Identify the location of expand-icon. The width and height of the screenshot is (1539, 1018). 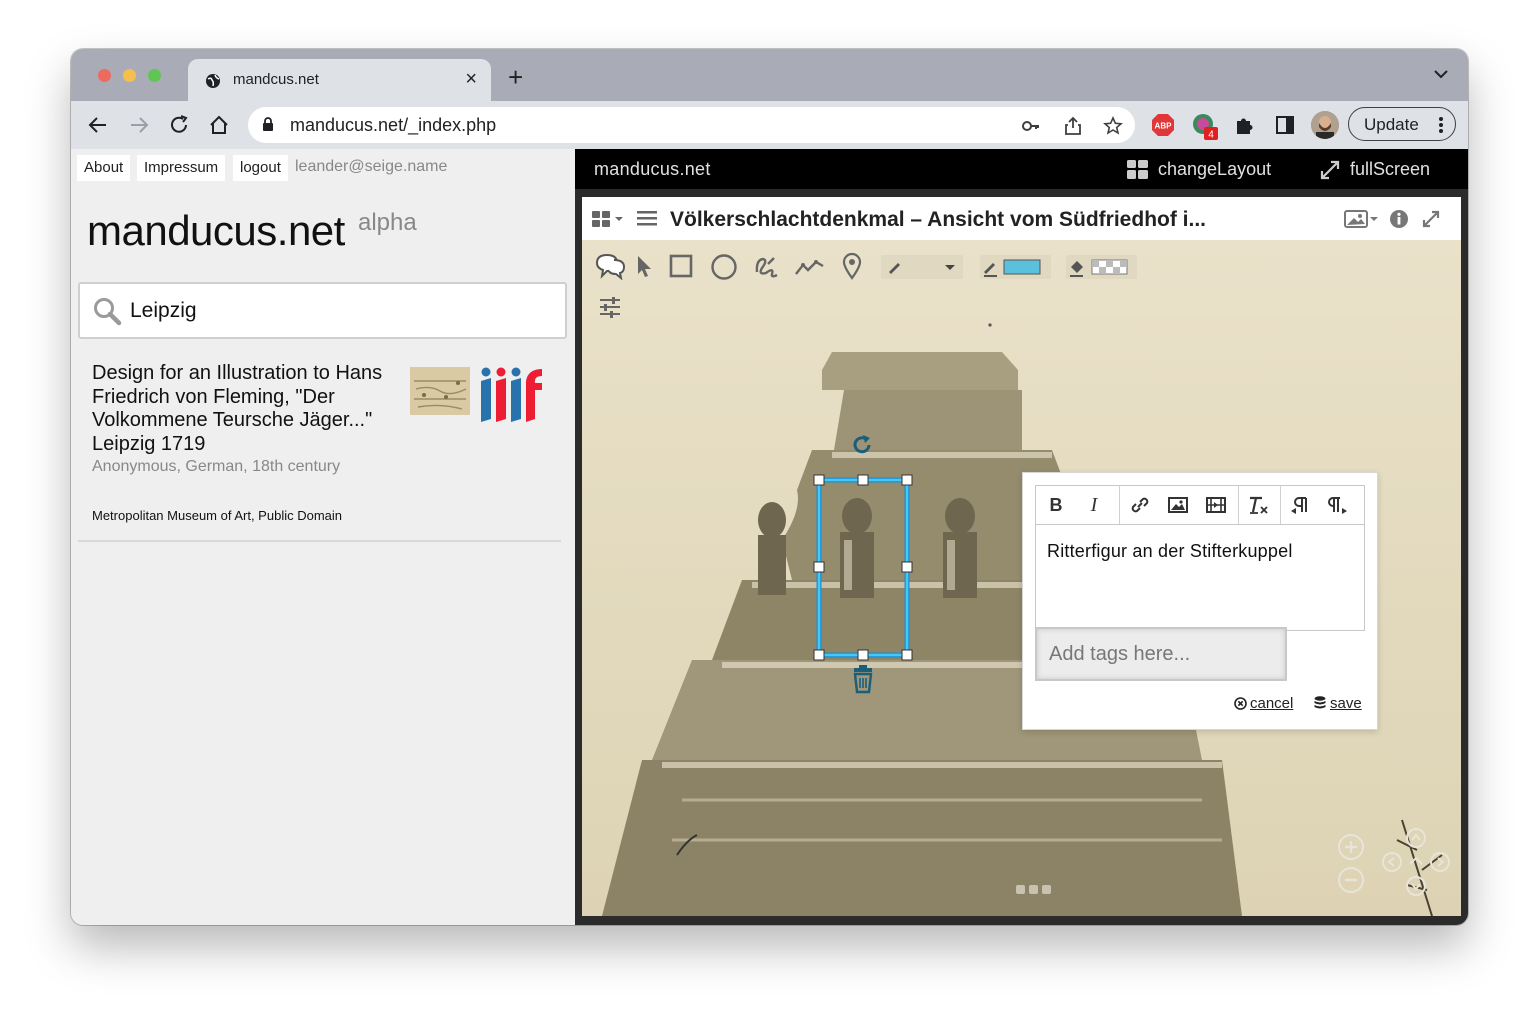
(1330, 170).